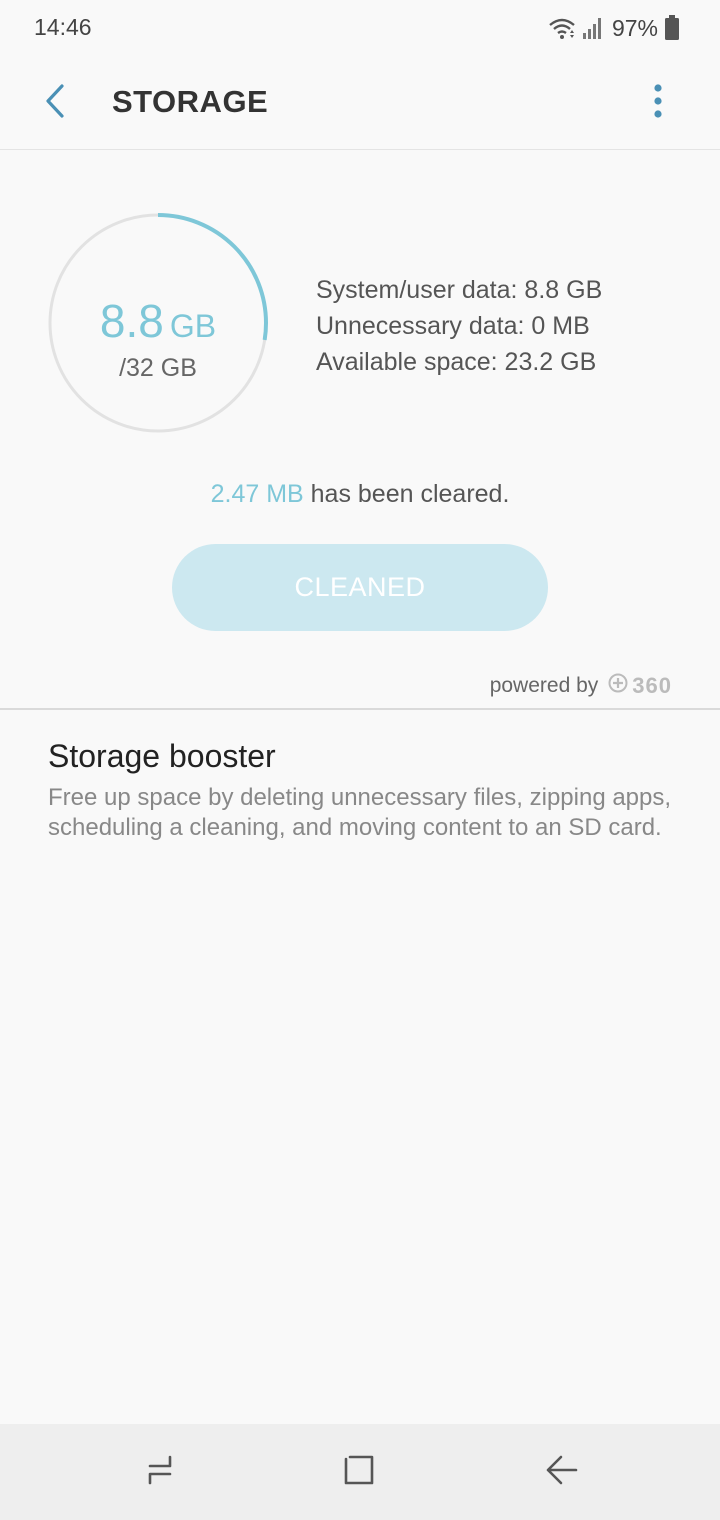 Image resolution: width=720 pixels, height=1520 pixels. I want to click on detail-available-space: Available space: 23.2 GB, so click(456, 362).